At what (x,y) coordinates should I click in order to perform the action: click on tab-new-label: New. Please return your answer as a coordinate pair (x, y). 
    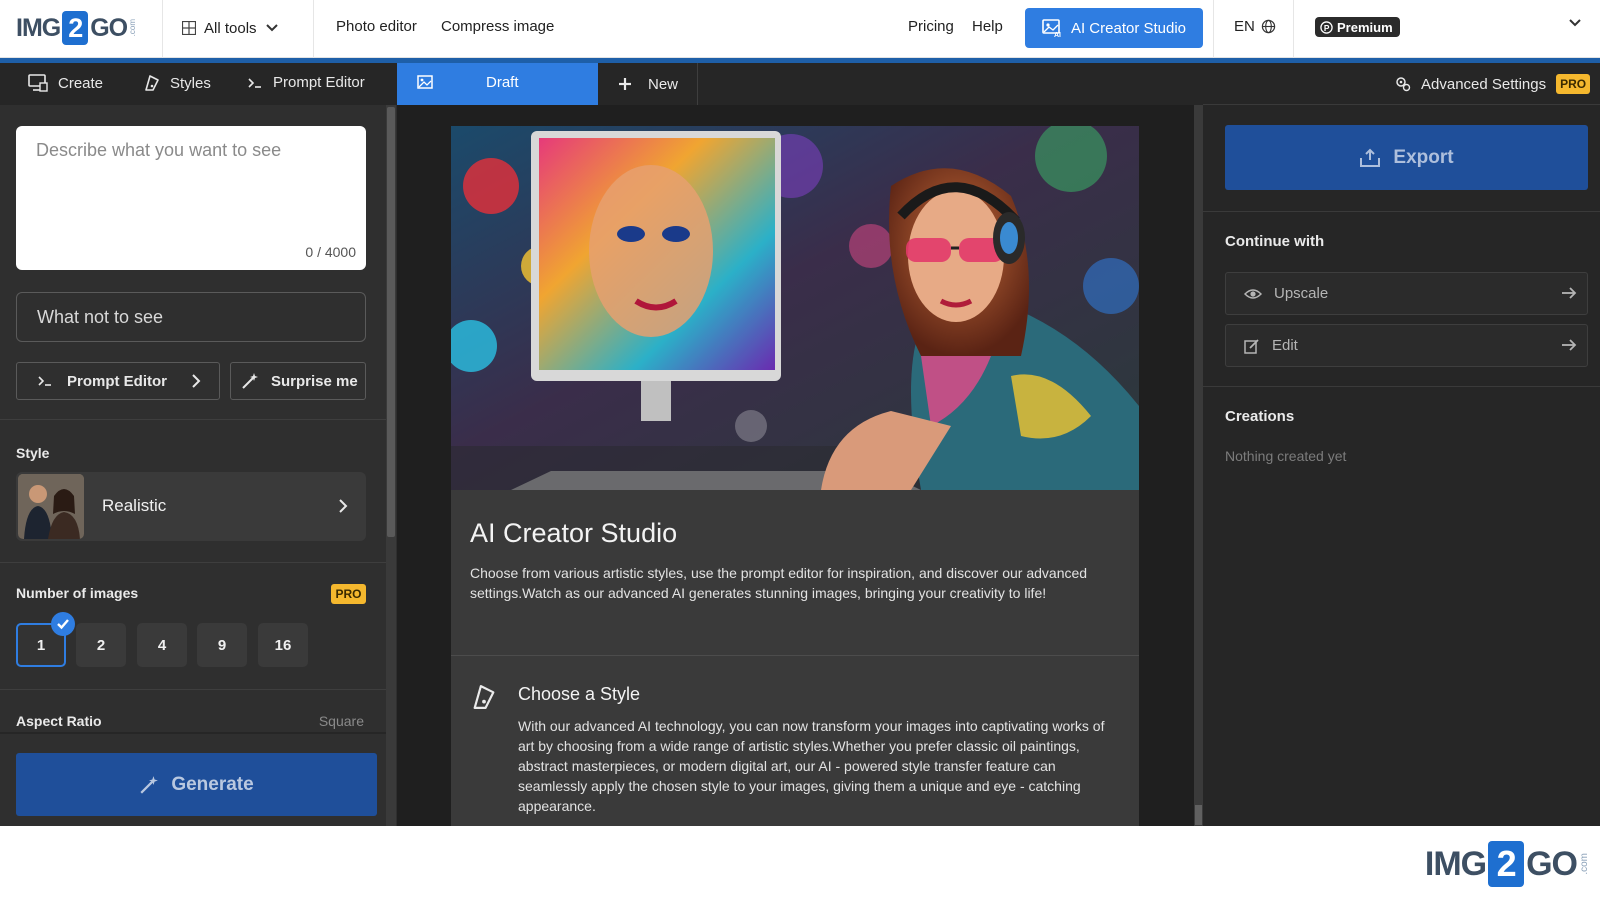
    Looking at the image, I should click on (663, 84).